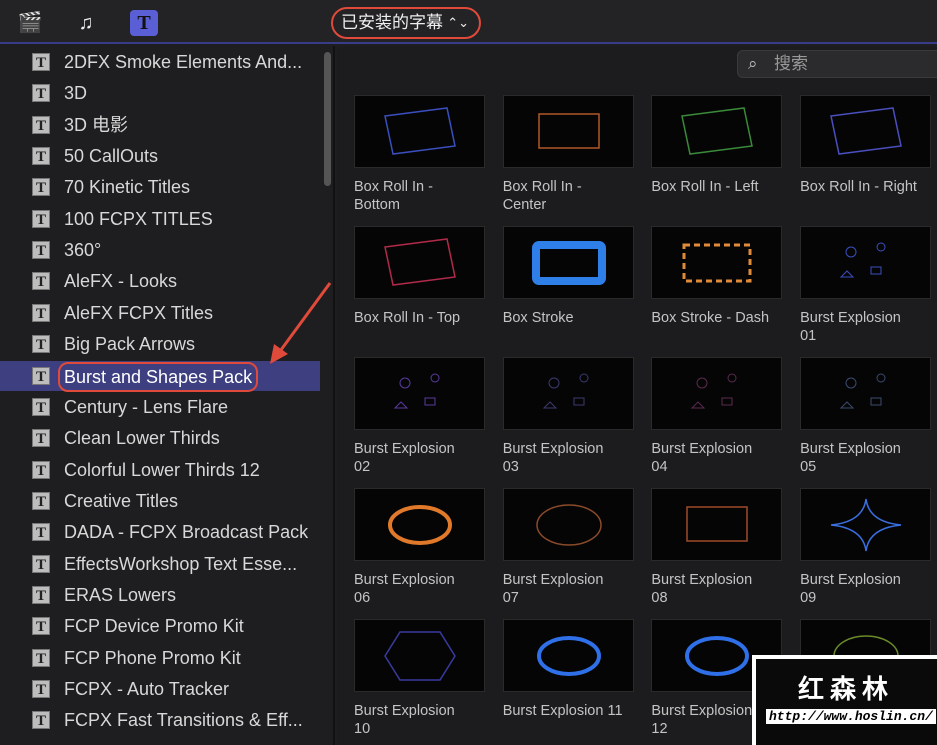  I want to click on label-line2: 07, so click(510, 598).